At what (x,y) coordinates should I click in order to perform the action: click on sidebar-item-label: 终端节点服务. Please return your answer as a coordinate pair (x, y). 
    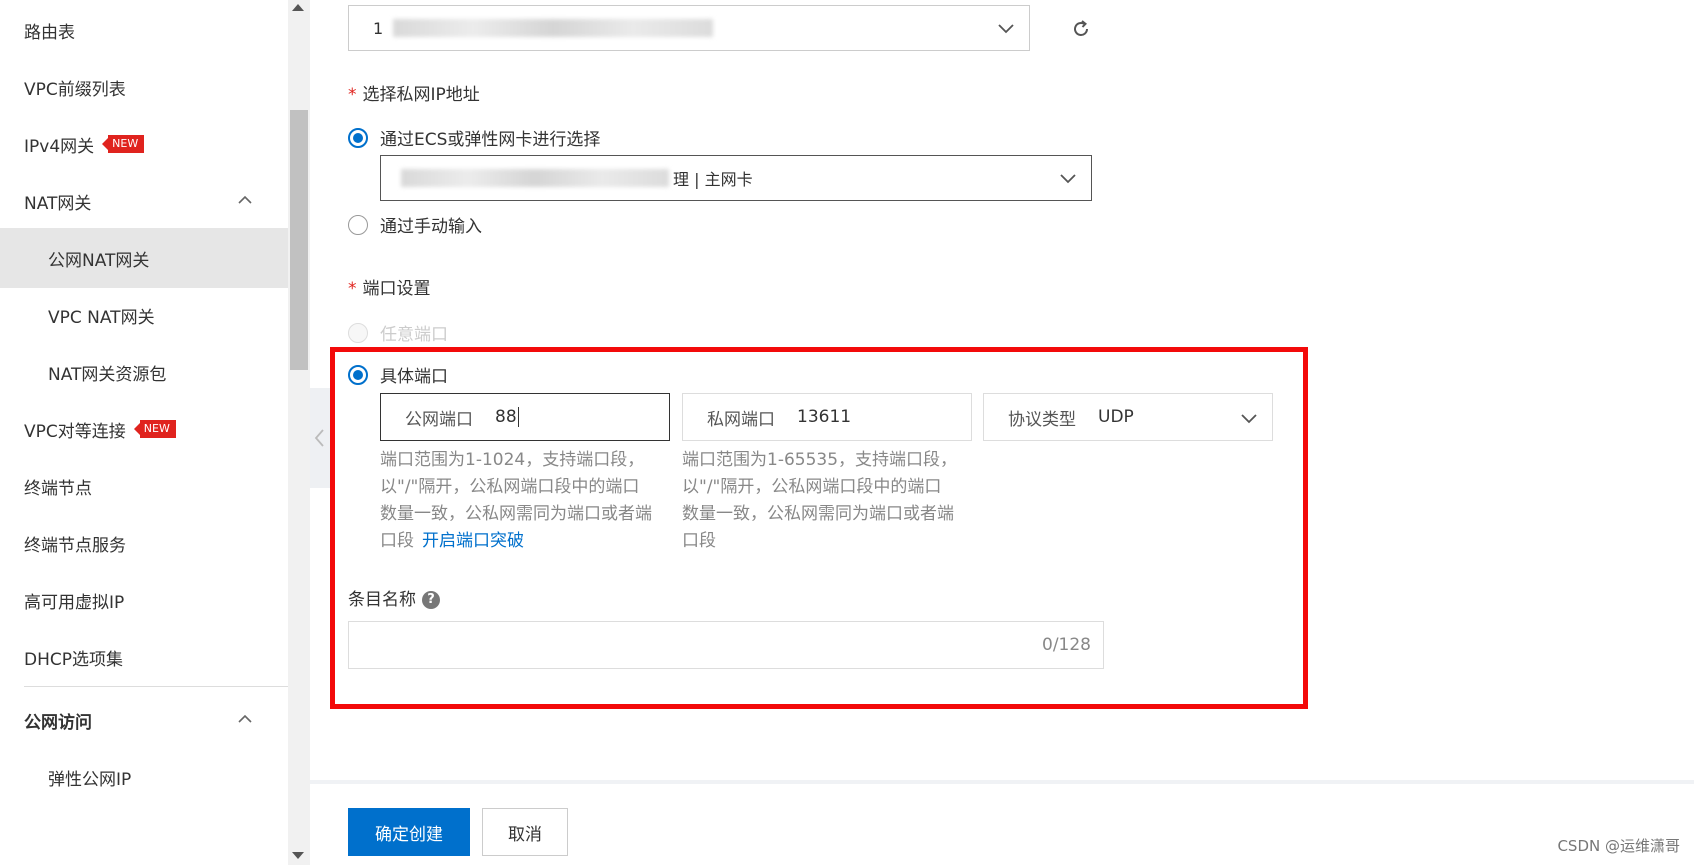
    Looking at the image, I should click on (75, 545).